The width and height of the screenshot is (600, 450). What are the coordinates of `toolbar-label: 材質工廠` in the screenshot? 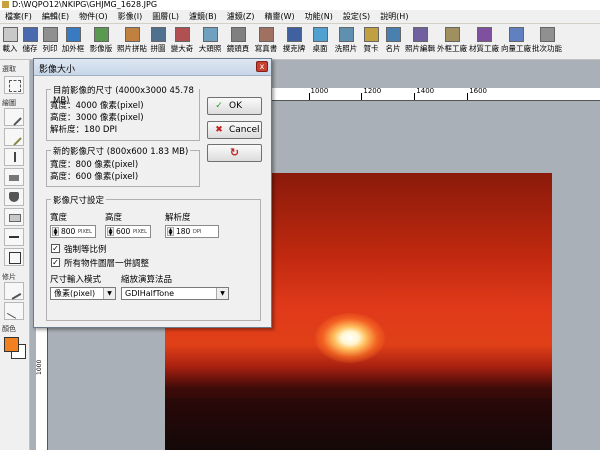 It's located at (484, 48).